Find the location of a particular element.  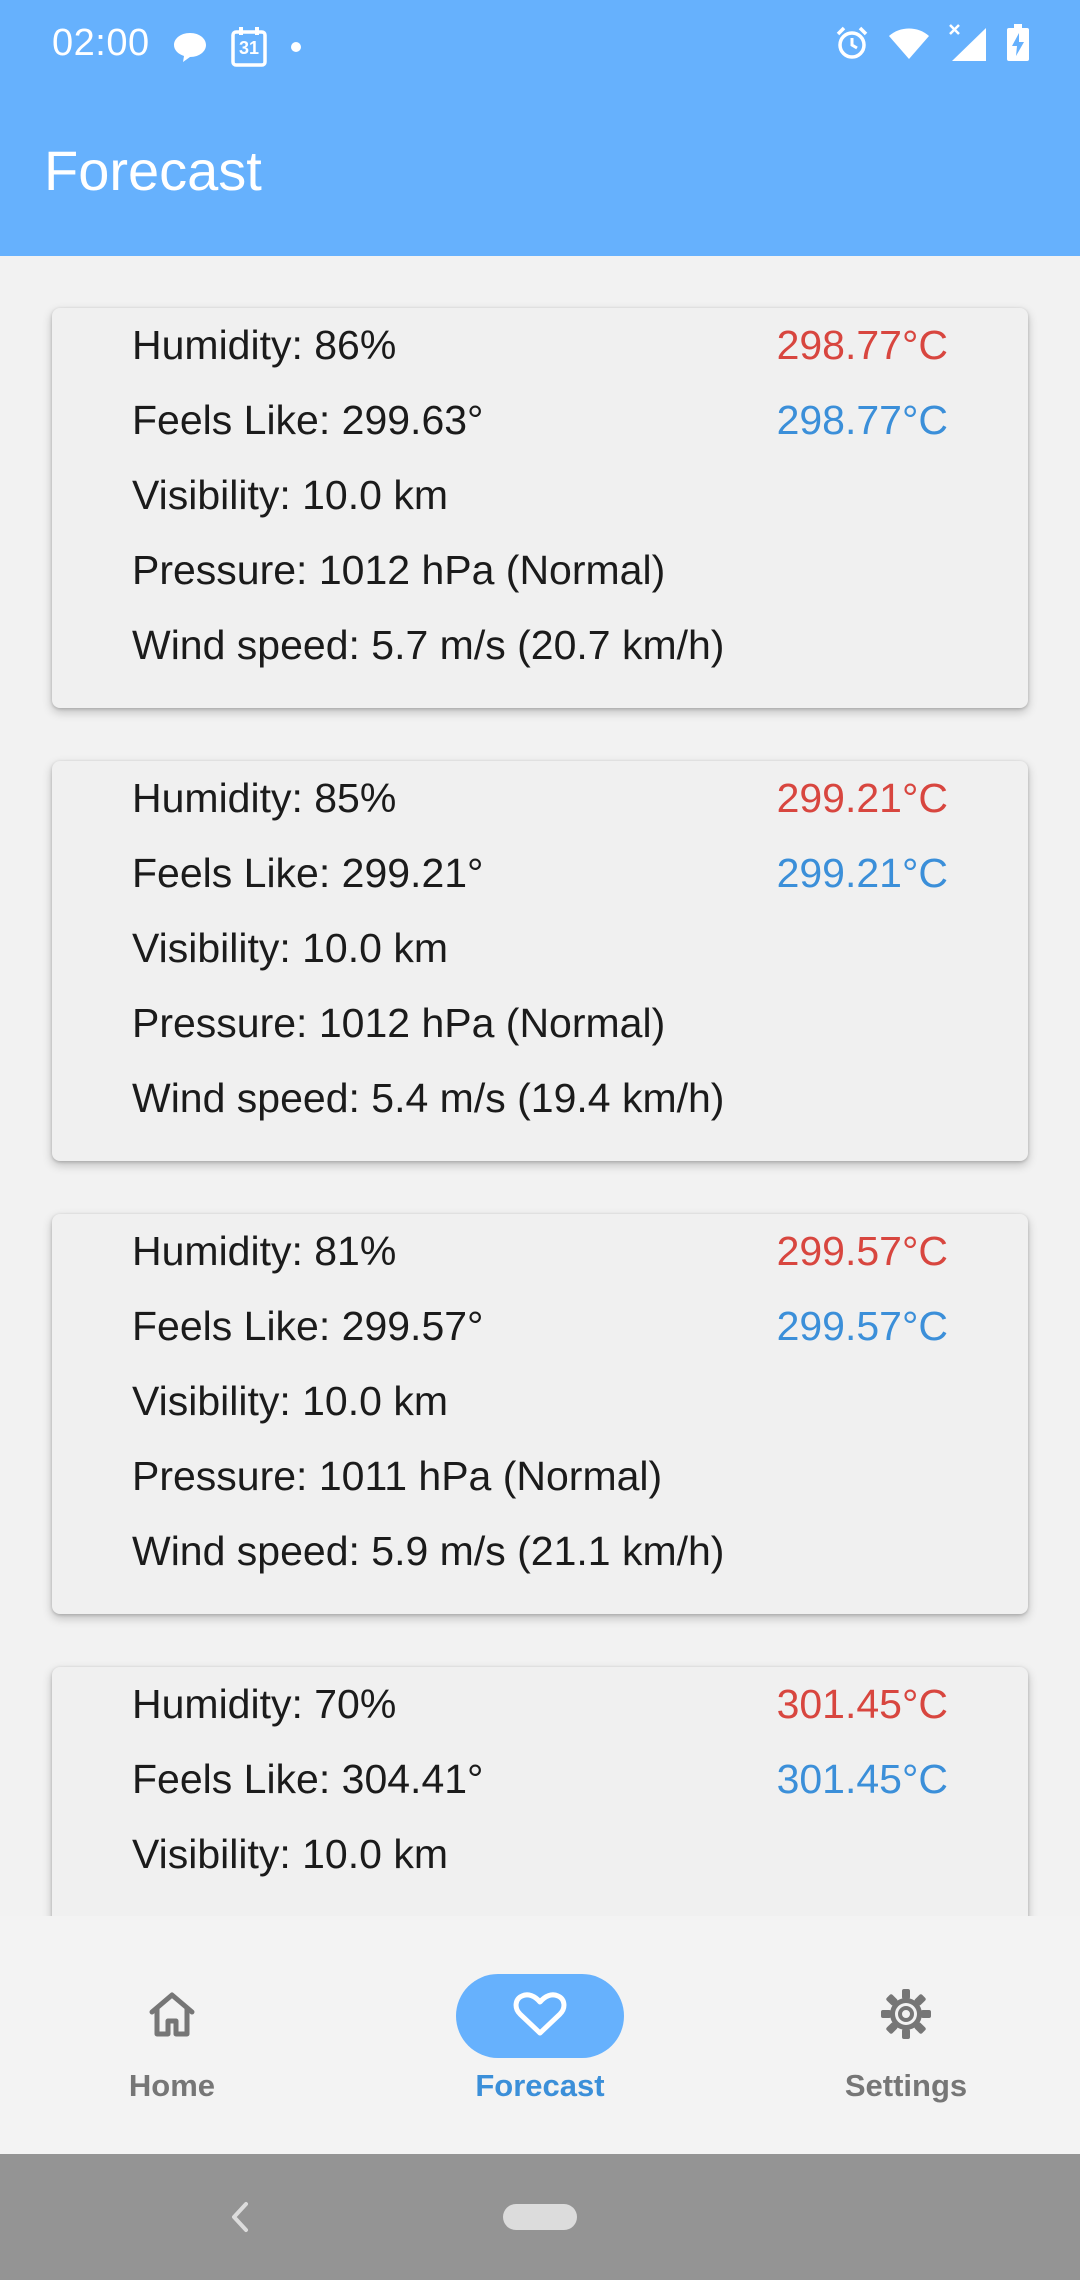

page-title: Forecast is located at coordinates (153, 170).